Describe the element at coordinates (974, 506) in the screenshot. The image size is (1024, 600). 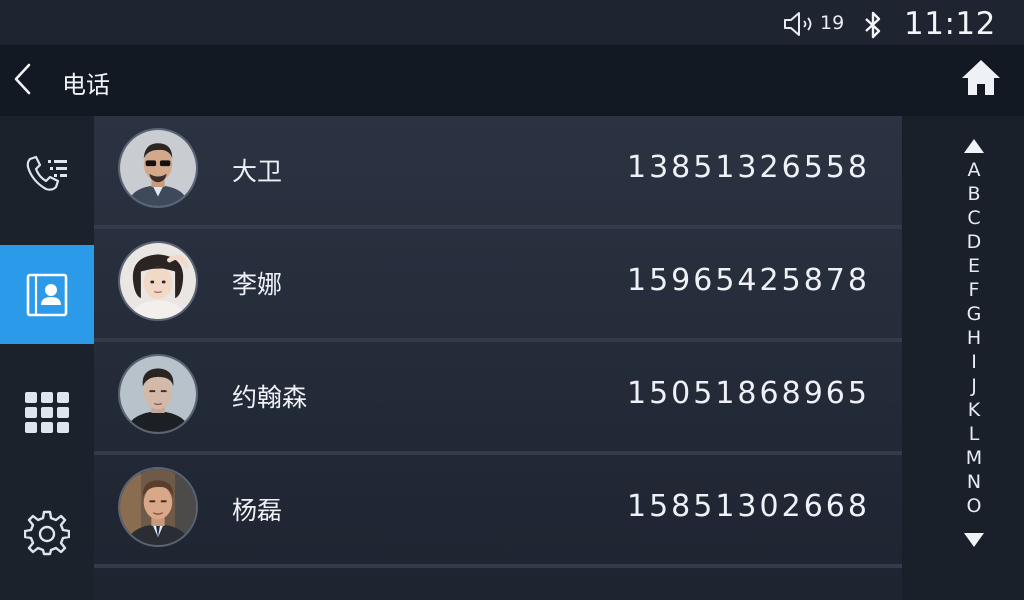
I see `index-letter-o: O` at that location.